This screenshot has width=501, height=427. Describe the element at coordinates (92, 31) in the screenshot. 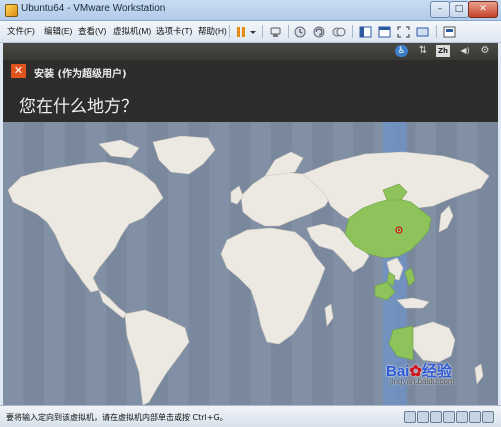

I see `menu-view: 查看(V)` at that location.